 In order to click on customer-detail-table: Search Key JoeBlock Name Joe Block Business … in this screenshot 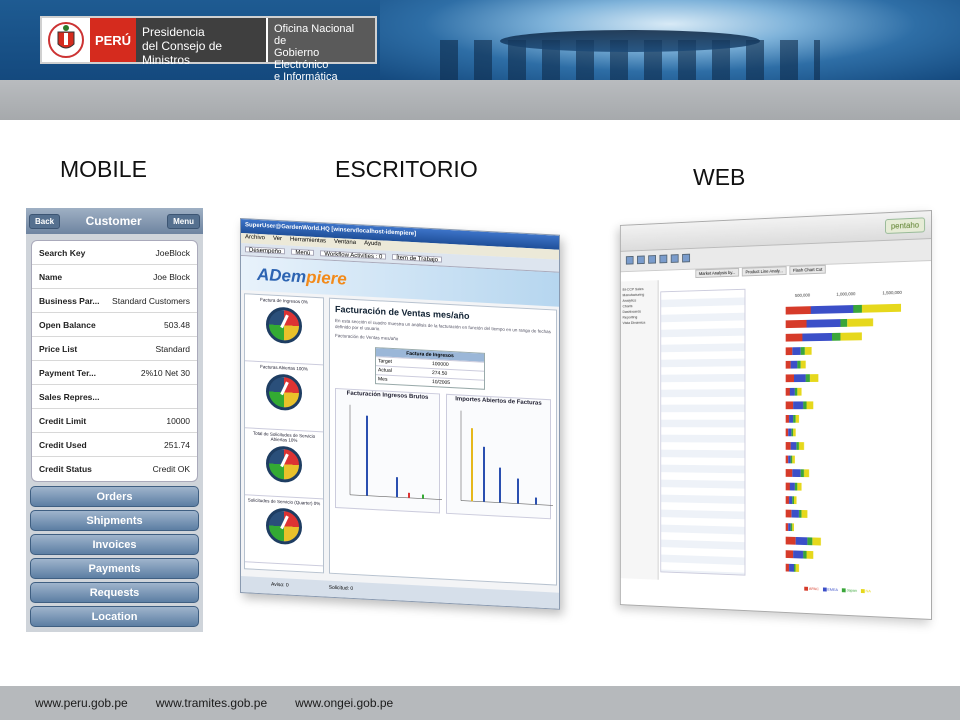, I will do `click(114, 361)`.